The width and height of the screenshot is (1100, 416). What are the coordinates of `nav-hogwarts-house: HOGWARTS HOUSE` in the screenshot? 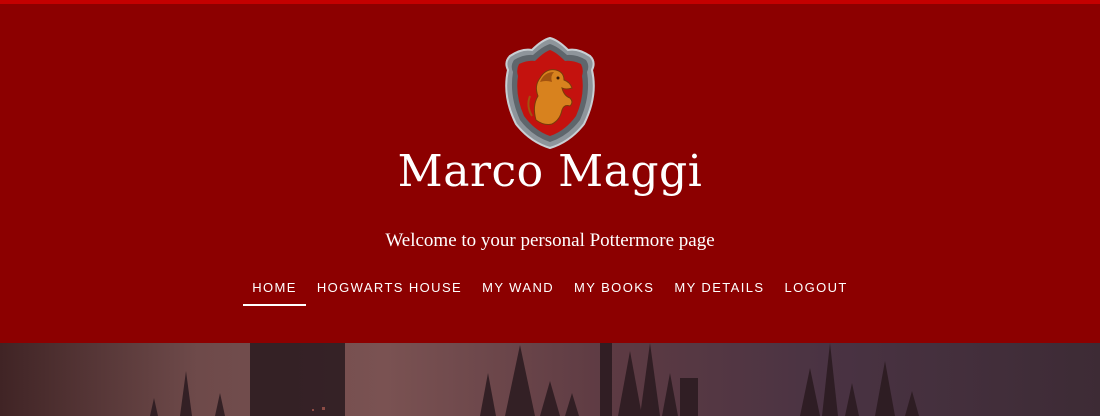 It's located at (389, 291).